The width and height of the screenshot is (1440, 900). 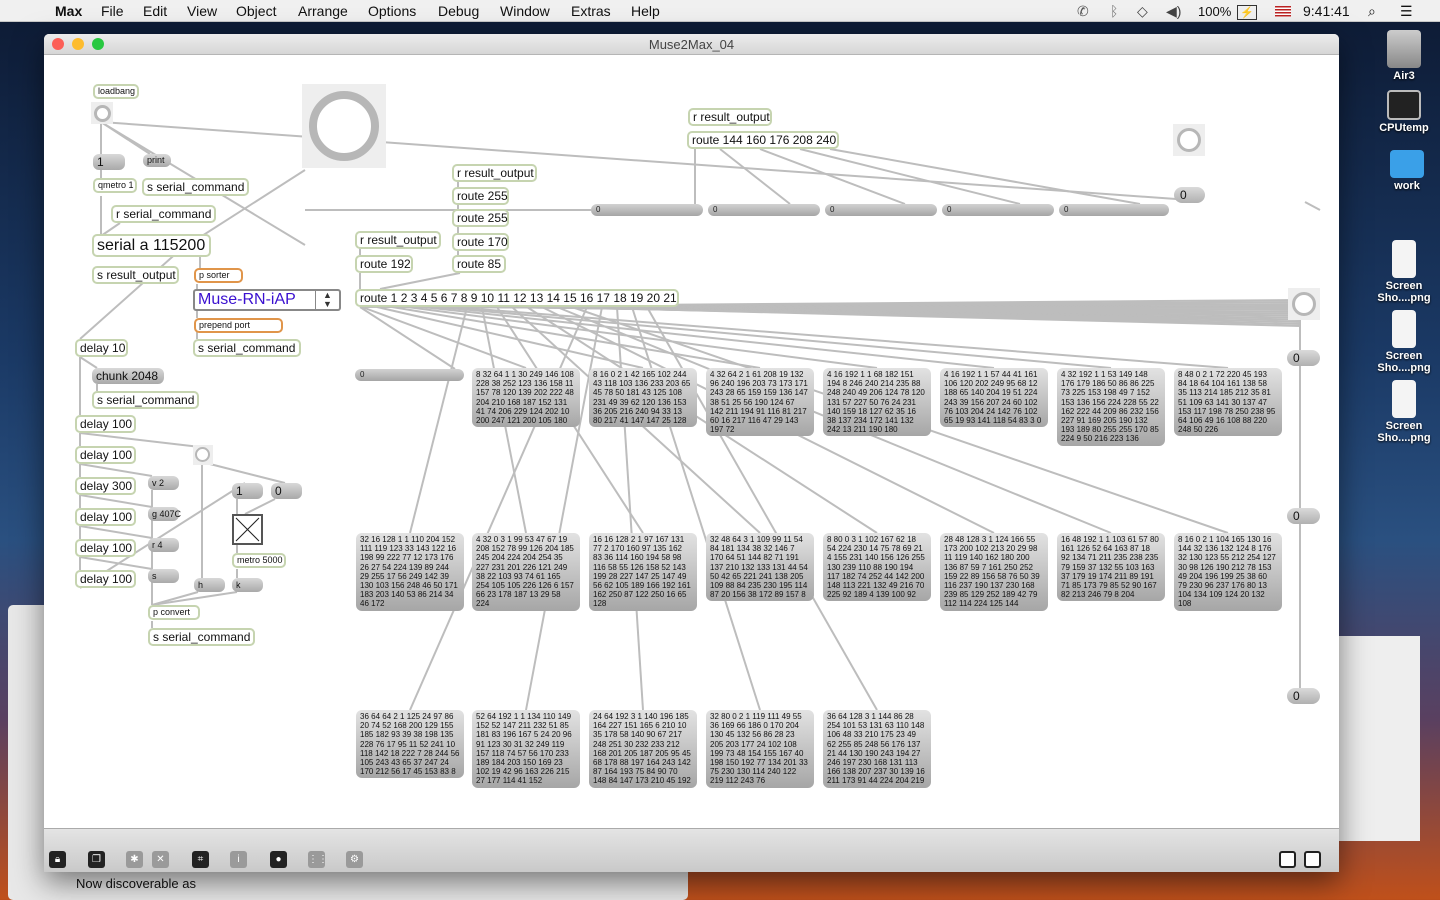 I want to click on flag-icon, so click(x=1283, y=11).